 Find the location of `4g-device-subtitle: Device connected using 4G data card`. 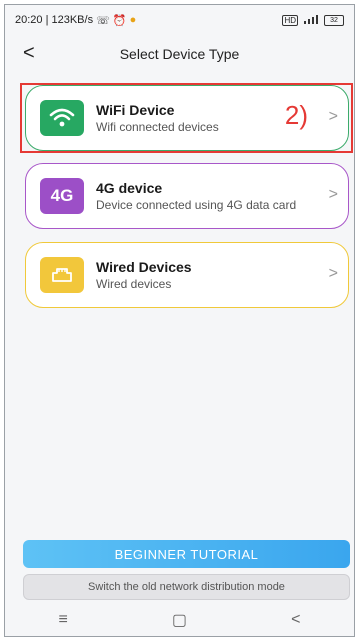

4g-device-subtitle: Device connected using 4G data card is located at coordinates (196, 205).